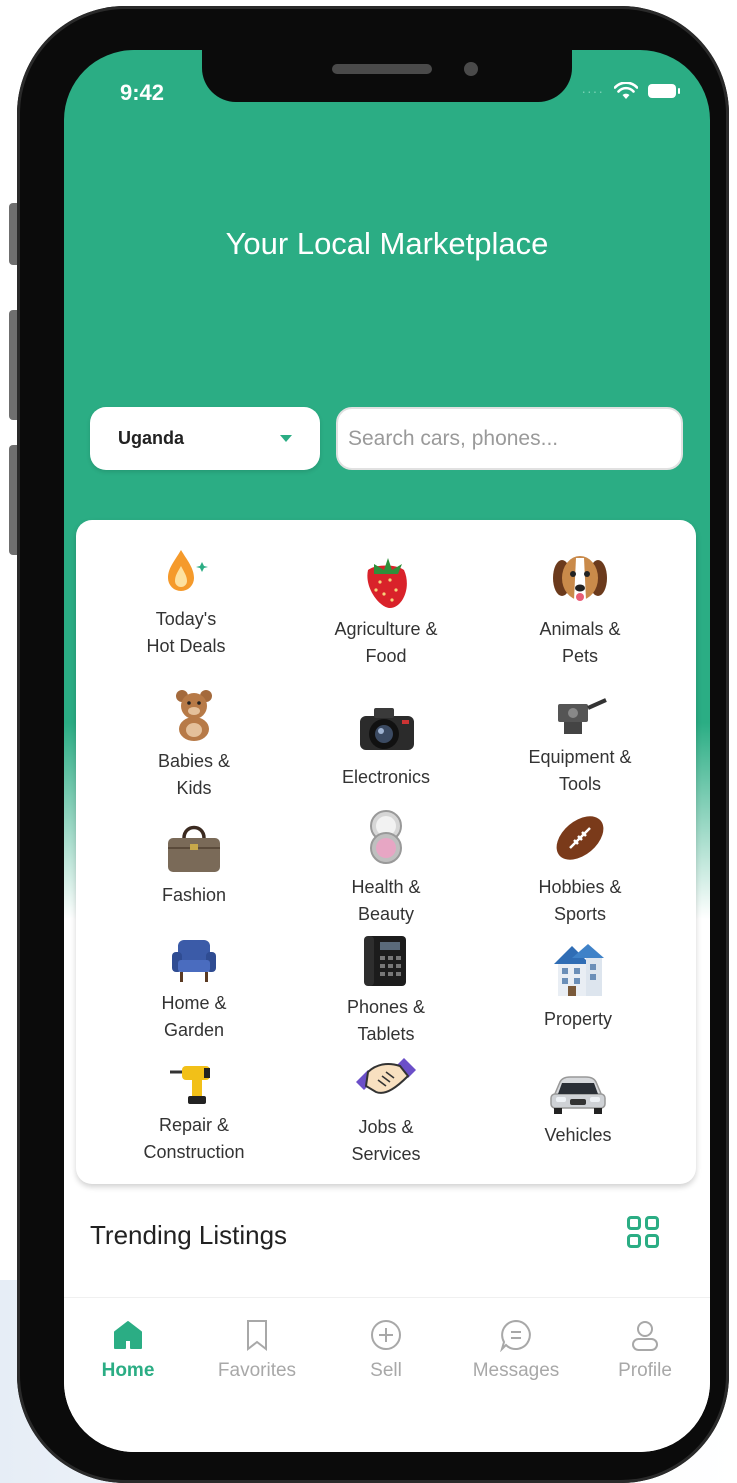 This screenshot has width=737, height=1483. I want to click on nav-favorites: Favorites, so click(257, 1350).